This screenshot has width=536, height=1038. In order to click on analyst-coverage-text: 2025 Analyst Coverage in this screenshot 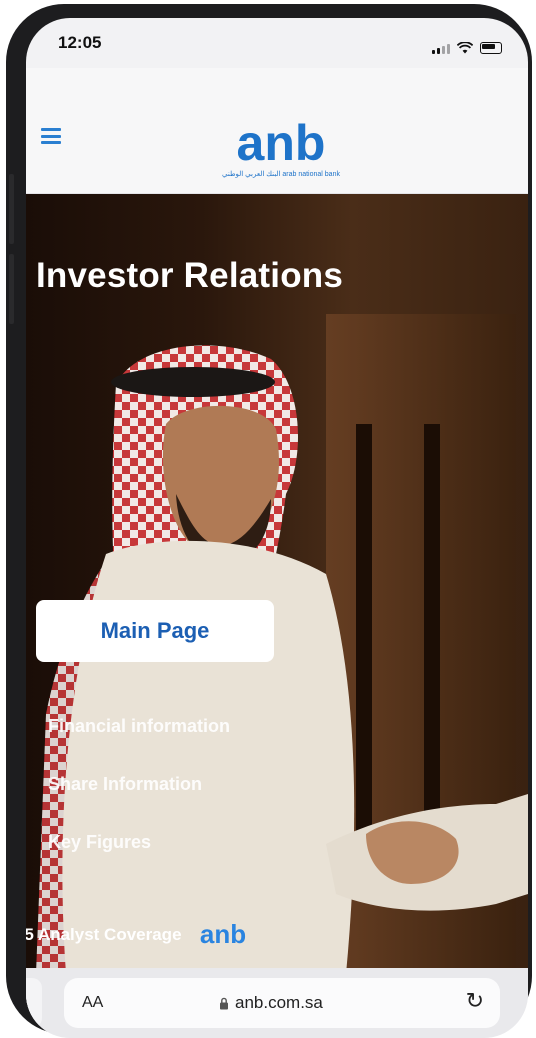, I will do `click(104, 934)`.